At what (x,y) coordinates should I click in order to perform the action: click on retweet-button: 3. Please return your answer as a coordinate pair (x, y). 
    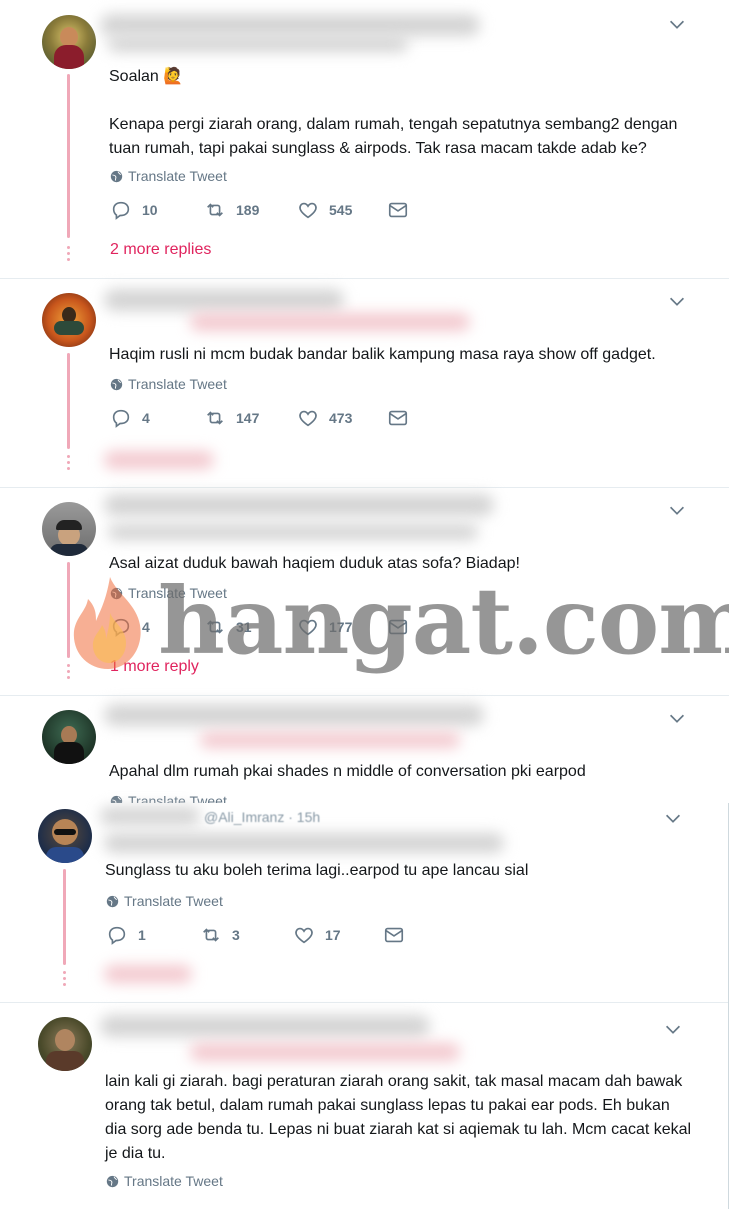
    Looking at the image, I should click on (246, 935).